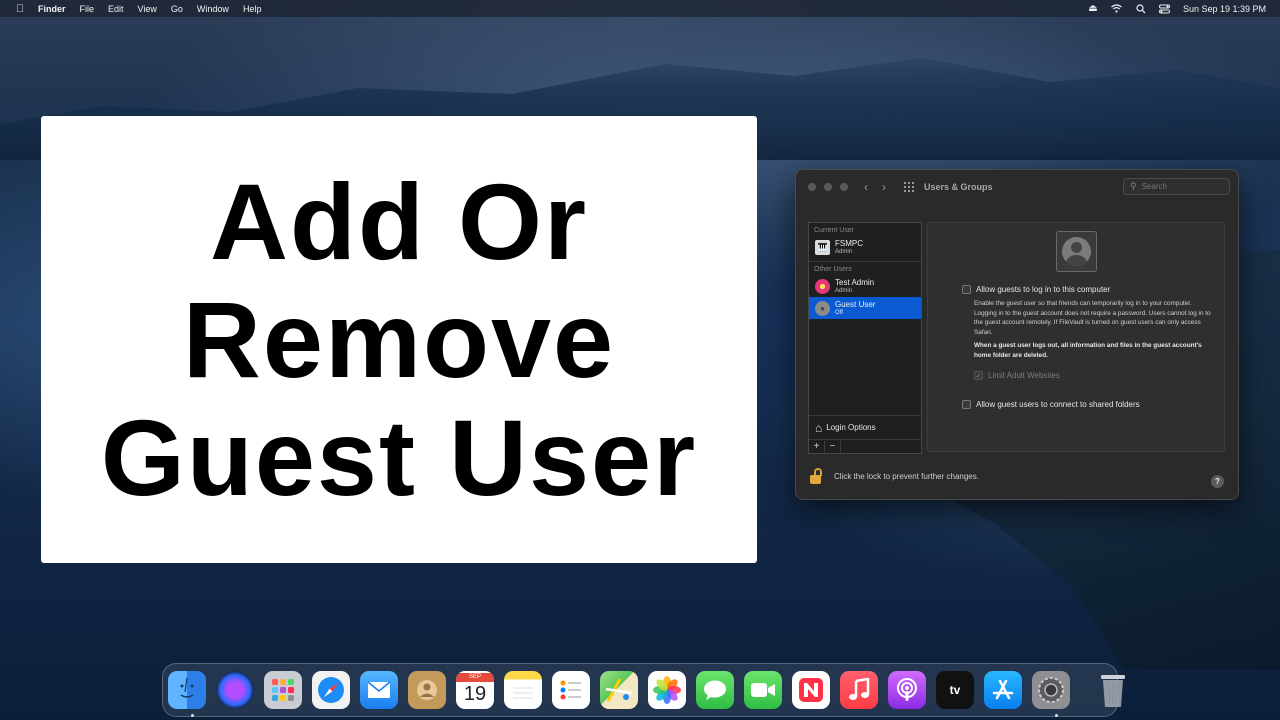 The width and height of the screenshot is (1280, 720). I want to click on user-name: Guest User, so click(855, 304).